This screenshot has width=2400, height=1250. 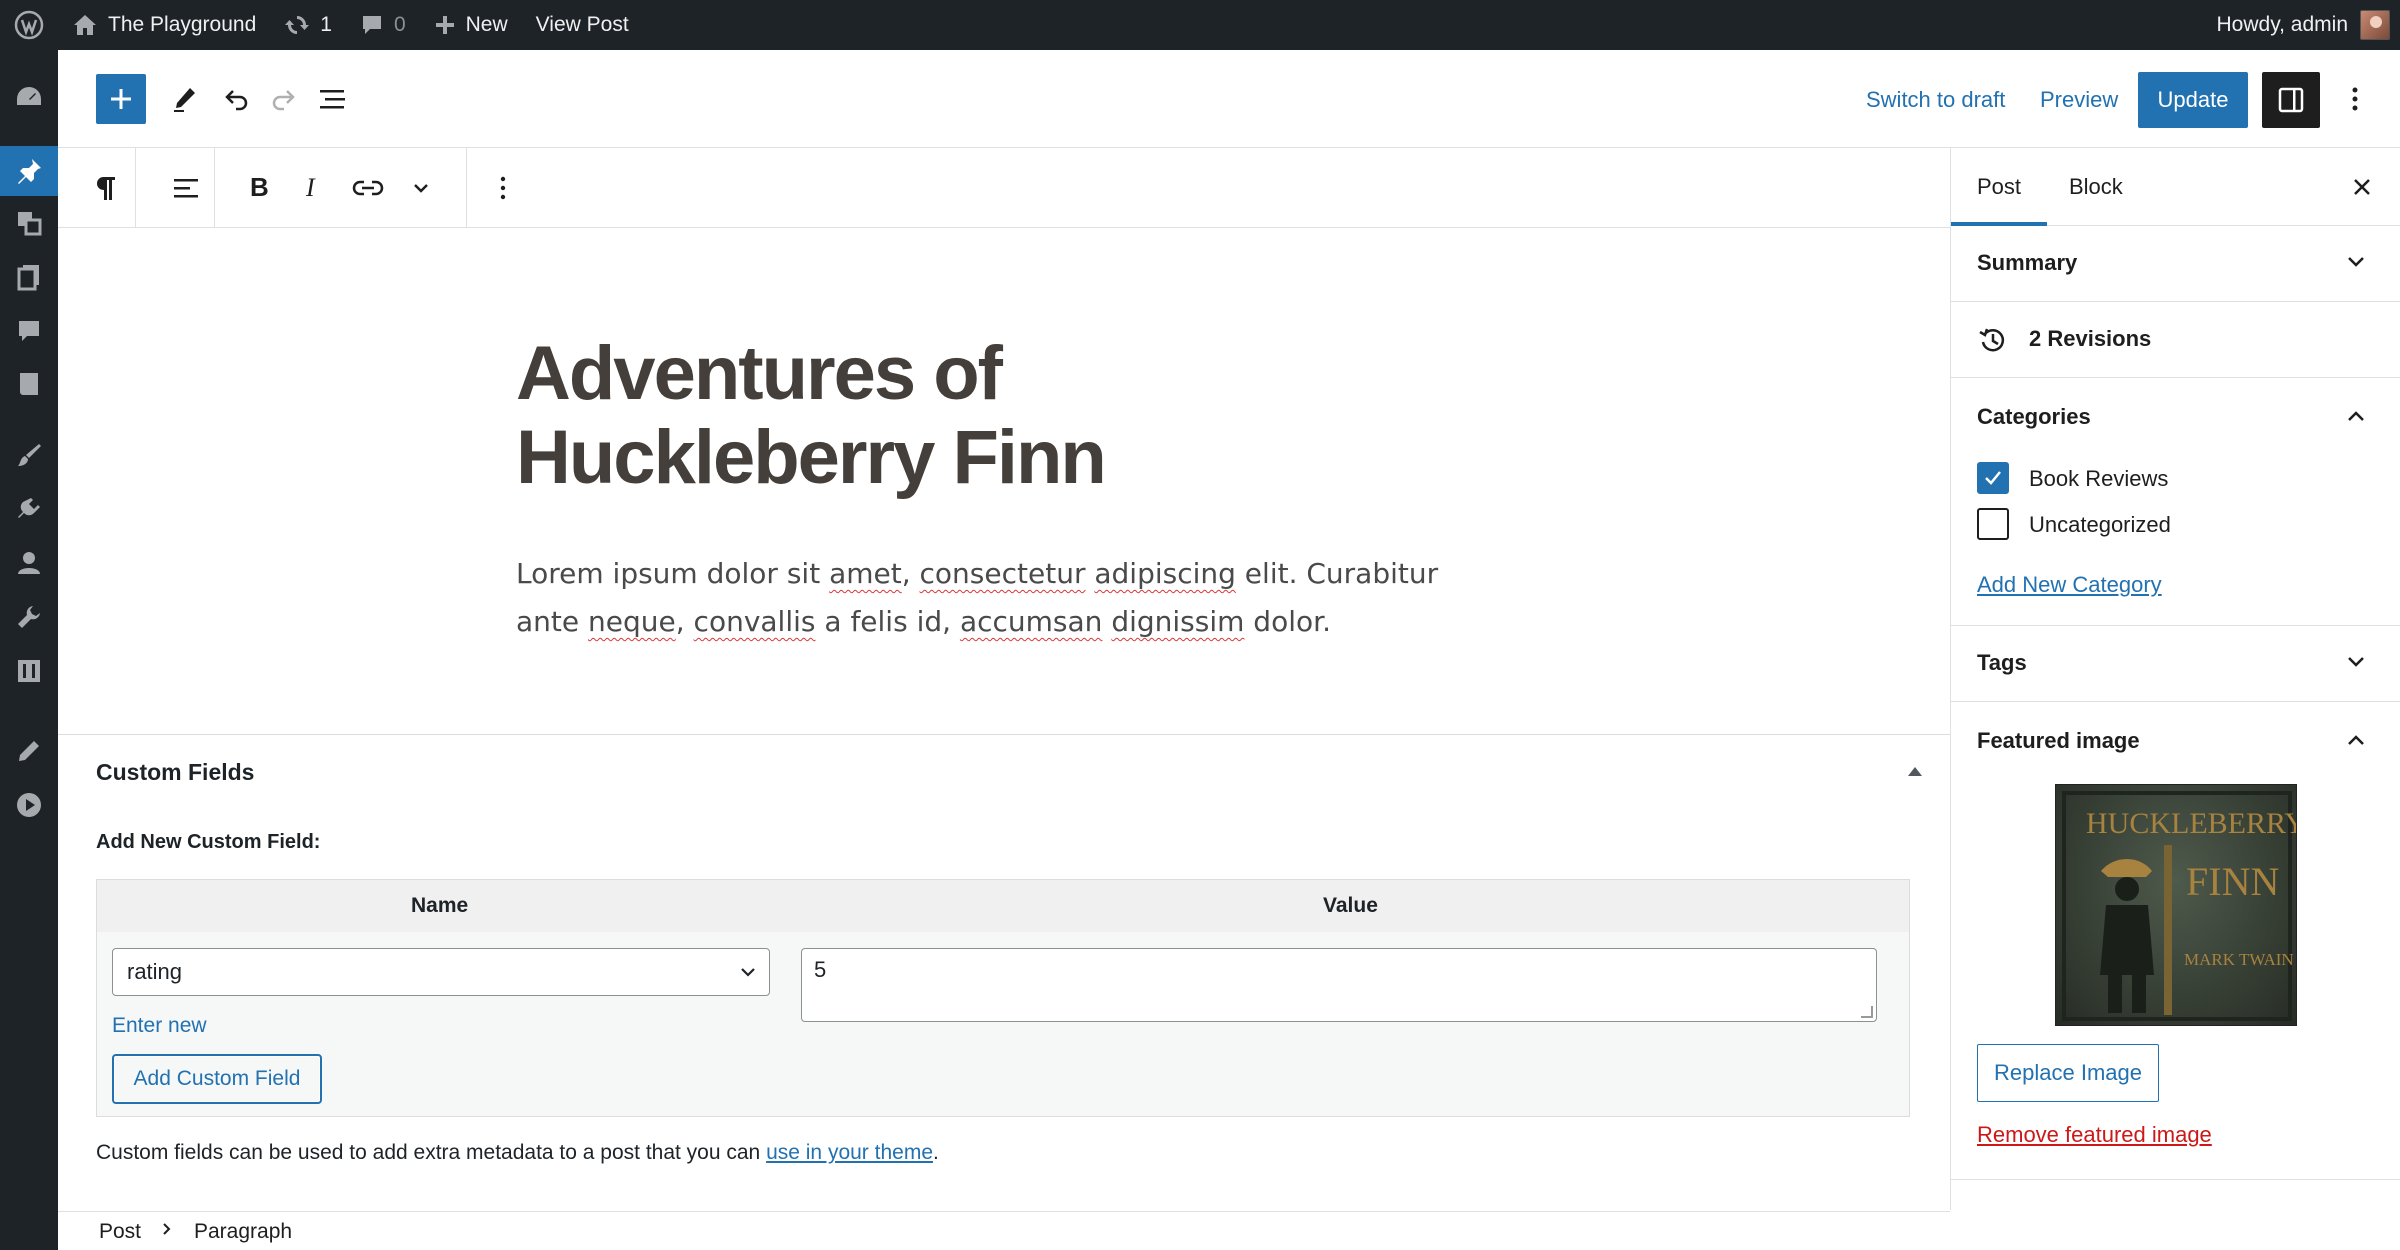 I want to click on selected-field-name: rating, so click(x=155, y=971).